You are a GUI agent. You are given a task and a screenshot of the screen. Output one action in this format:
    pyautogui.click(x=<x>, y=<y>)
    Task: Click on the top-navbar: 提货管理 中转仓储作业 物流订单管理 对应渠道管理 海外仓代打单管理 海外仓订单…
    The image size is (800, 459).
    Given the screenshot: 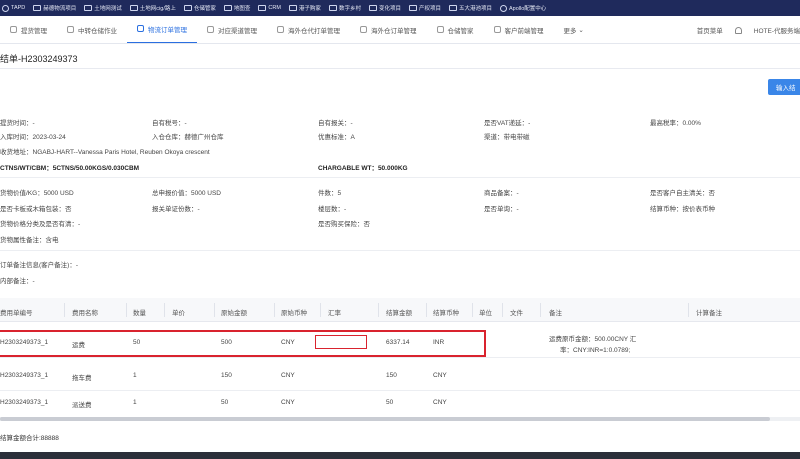 What is the action you would take?
    pyautogui.click(x=400, y=30)
    